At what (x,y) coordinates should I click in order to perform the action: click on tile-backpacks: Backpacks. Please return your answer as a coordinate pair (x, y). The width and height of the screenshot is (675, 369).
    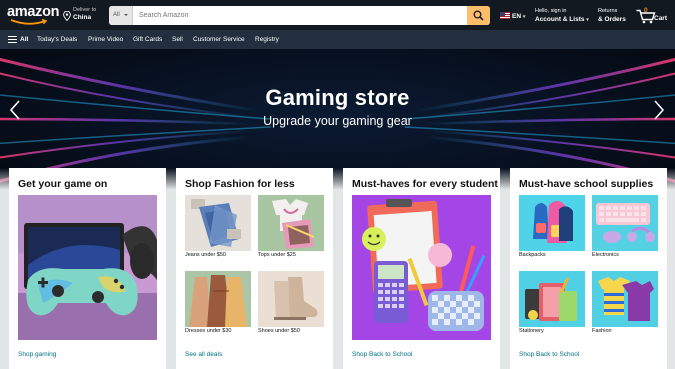
    Looking at the image, I should click on (552, 229).